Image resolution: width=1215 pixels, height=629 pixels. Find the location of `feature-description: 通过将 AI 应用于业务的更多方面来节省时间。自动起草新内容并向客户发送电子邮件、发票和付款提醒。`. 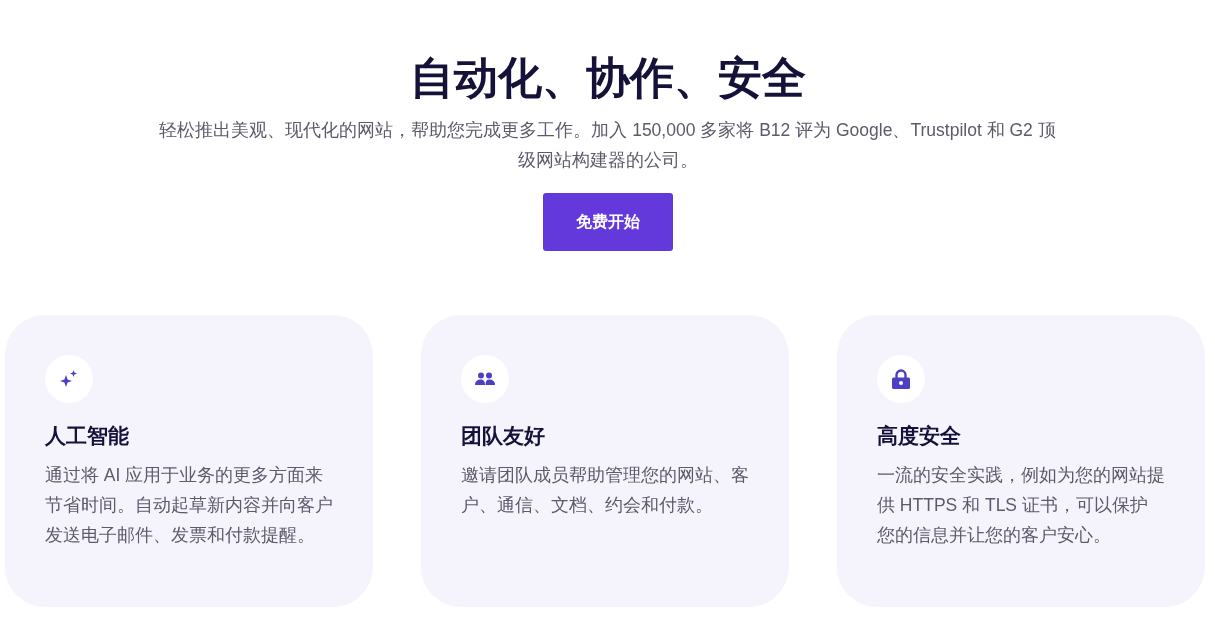

feature-description: 通过将 AI 应用于业务的更多方面来节省时间。自动起草新内容并向客户发送电子邮件、发票和付款提醒。 is located at coordinates (189, 505).